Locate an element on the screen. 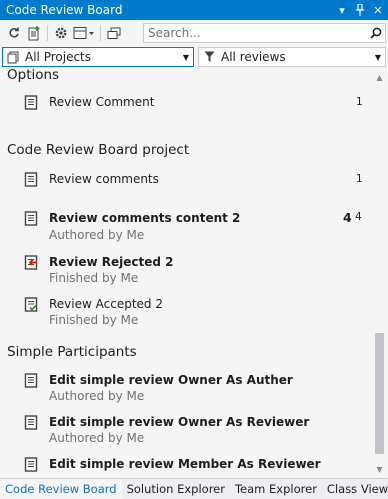  review-item: Review Rejected 2 Finished by Me is located at coordinates (185, 270).